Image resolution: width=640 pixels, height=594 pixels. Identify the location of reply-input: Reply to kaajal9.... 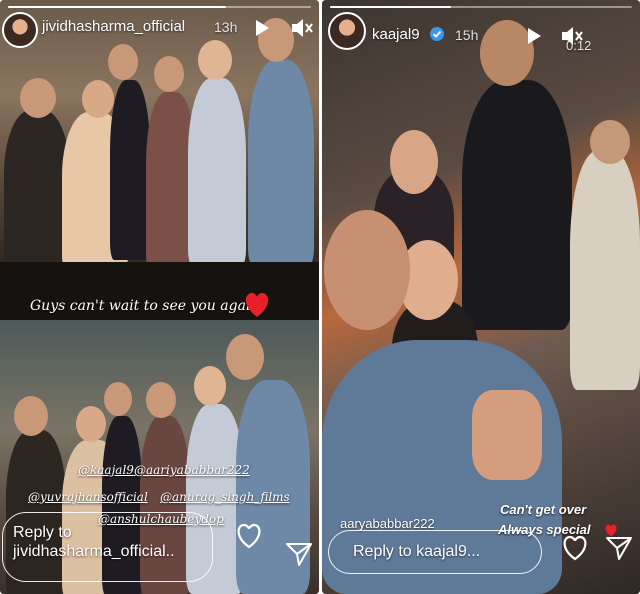
(435, 552).